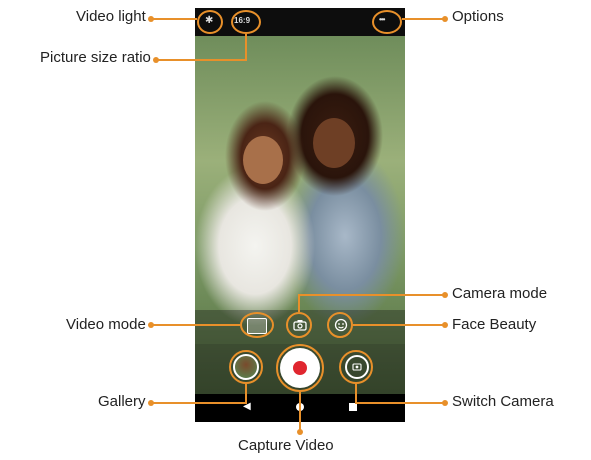 The image size is (591, 460). Describe the element at coordinates (173, 19) in the screenshot. I see `video-light-leader` at that location.